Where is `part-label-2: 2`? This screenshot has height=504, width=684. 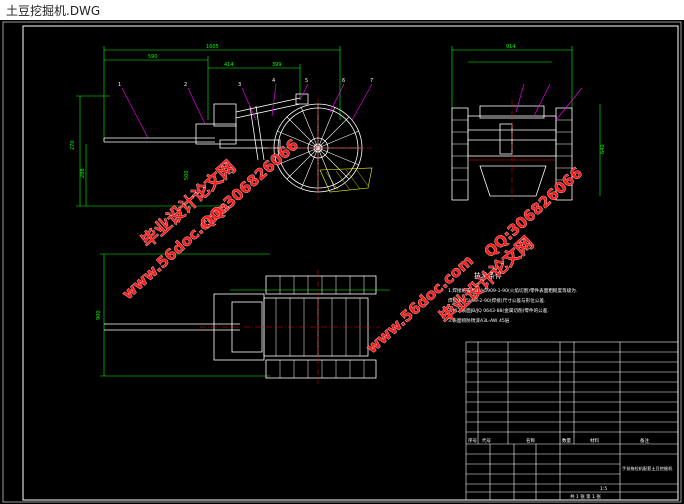 part-label-2: 2 is located at coordinates (185, 85).